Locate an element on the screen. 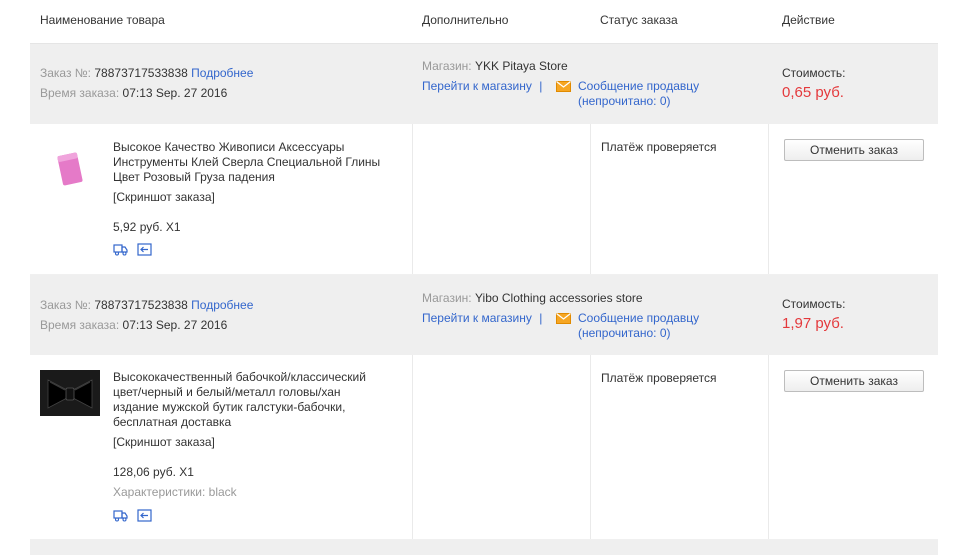 The image size is (960, 555). shop-name: Yibo Clothing accessories store is located at coordinates (558, 298).